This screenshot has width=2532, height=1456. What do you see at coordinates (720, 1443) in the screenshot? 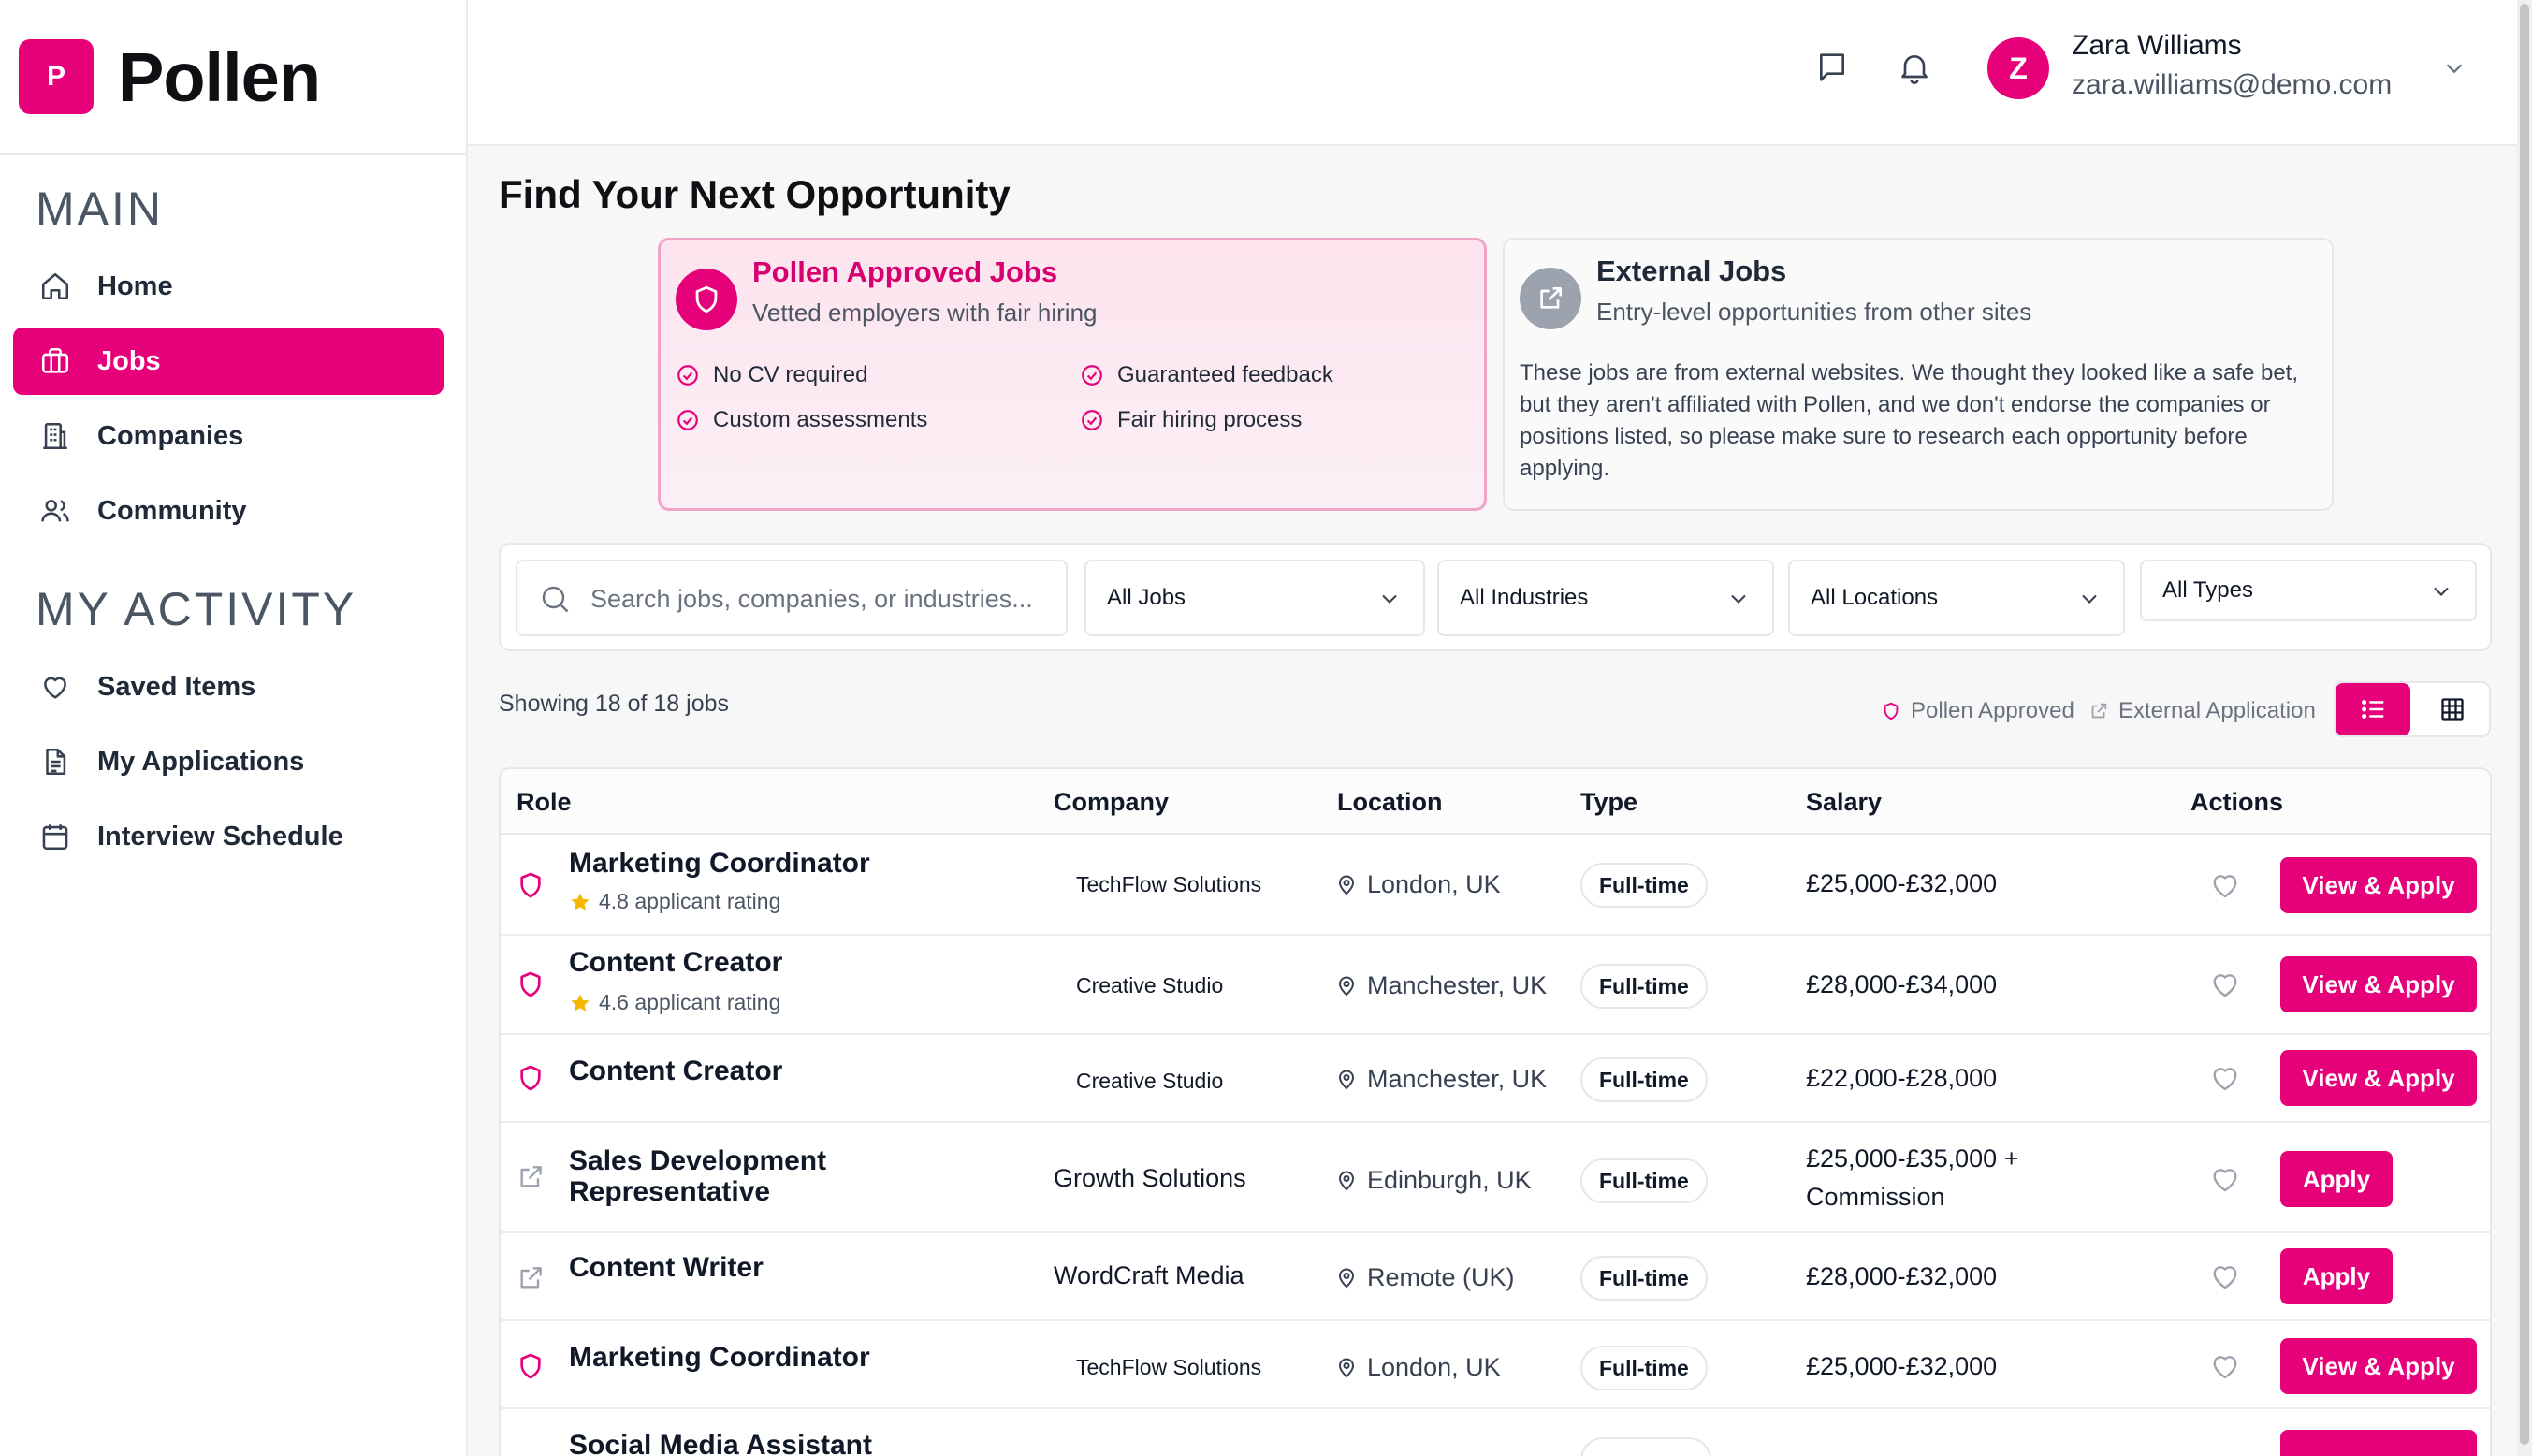
I see `job-title: Social Media Assistant` at bounding box center [720, 1443].